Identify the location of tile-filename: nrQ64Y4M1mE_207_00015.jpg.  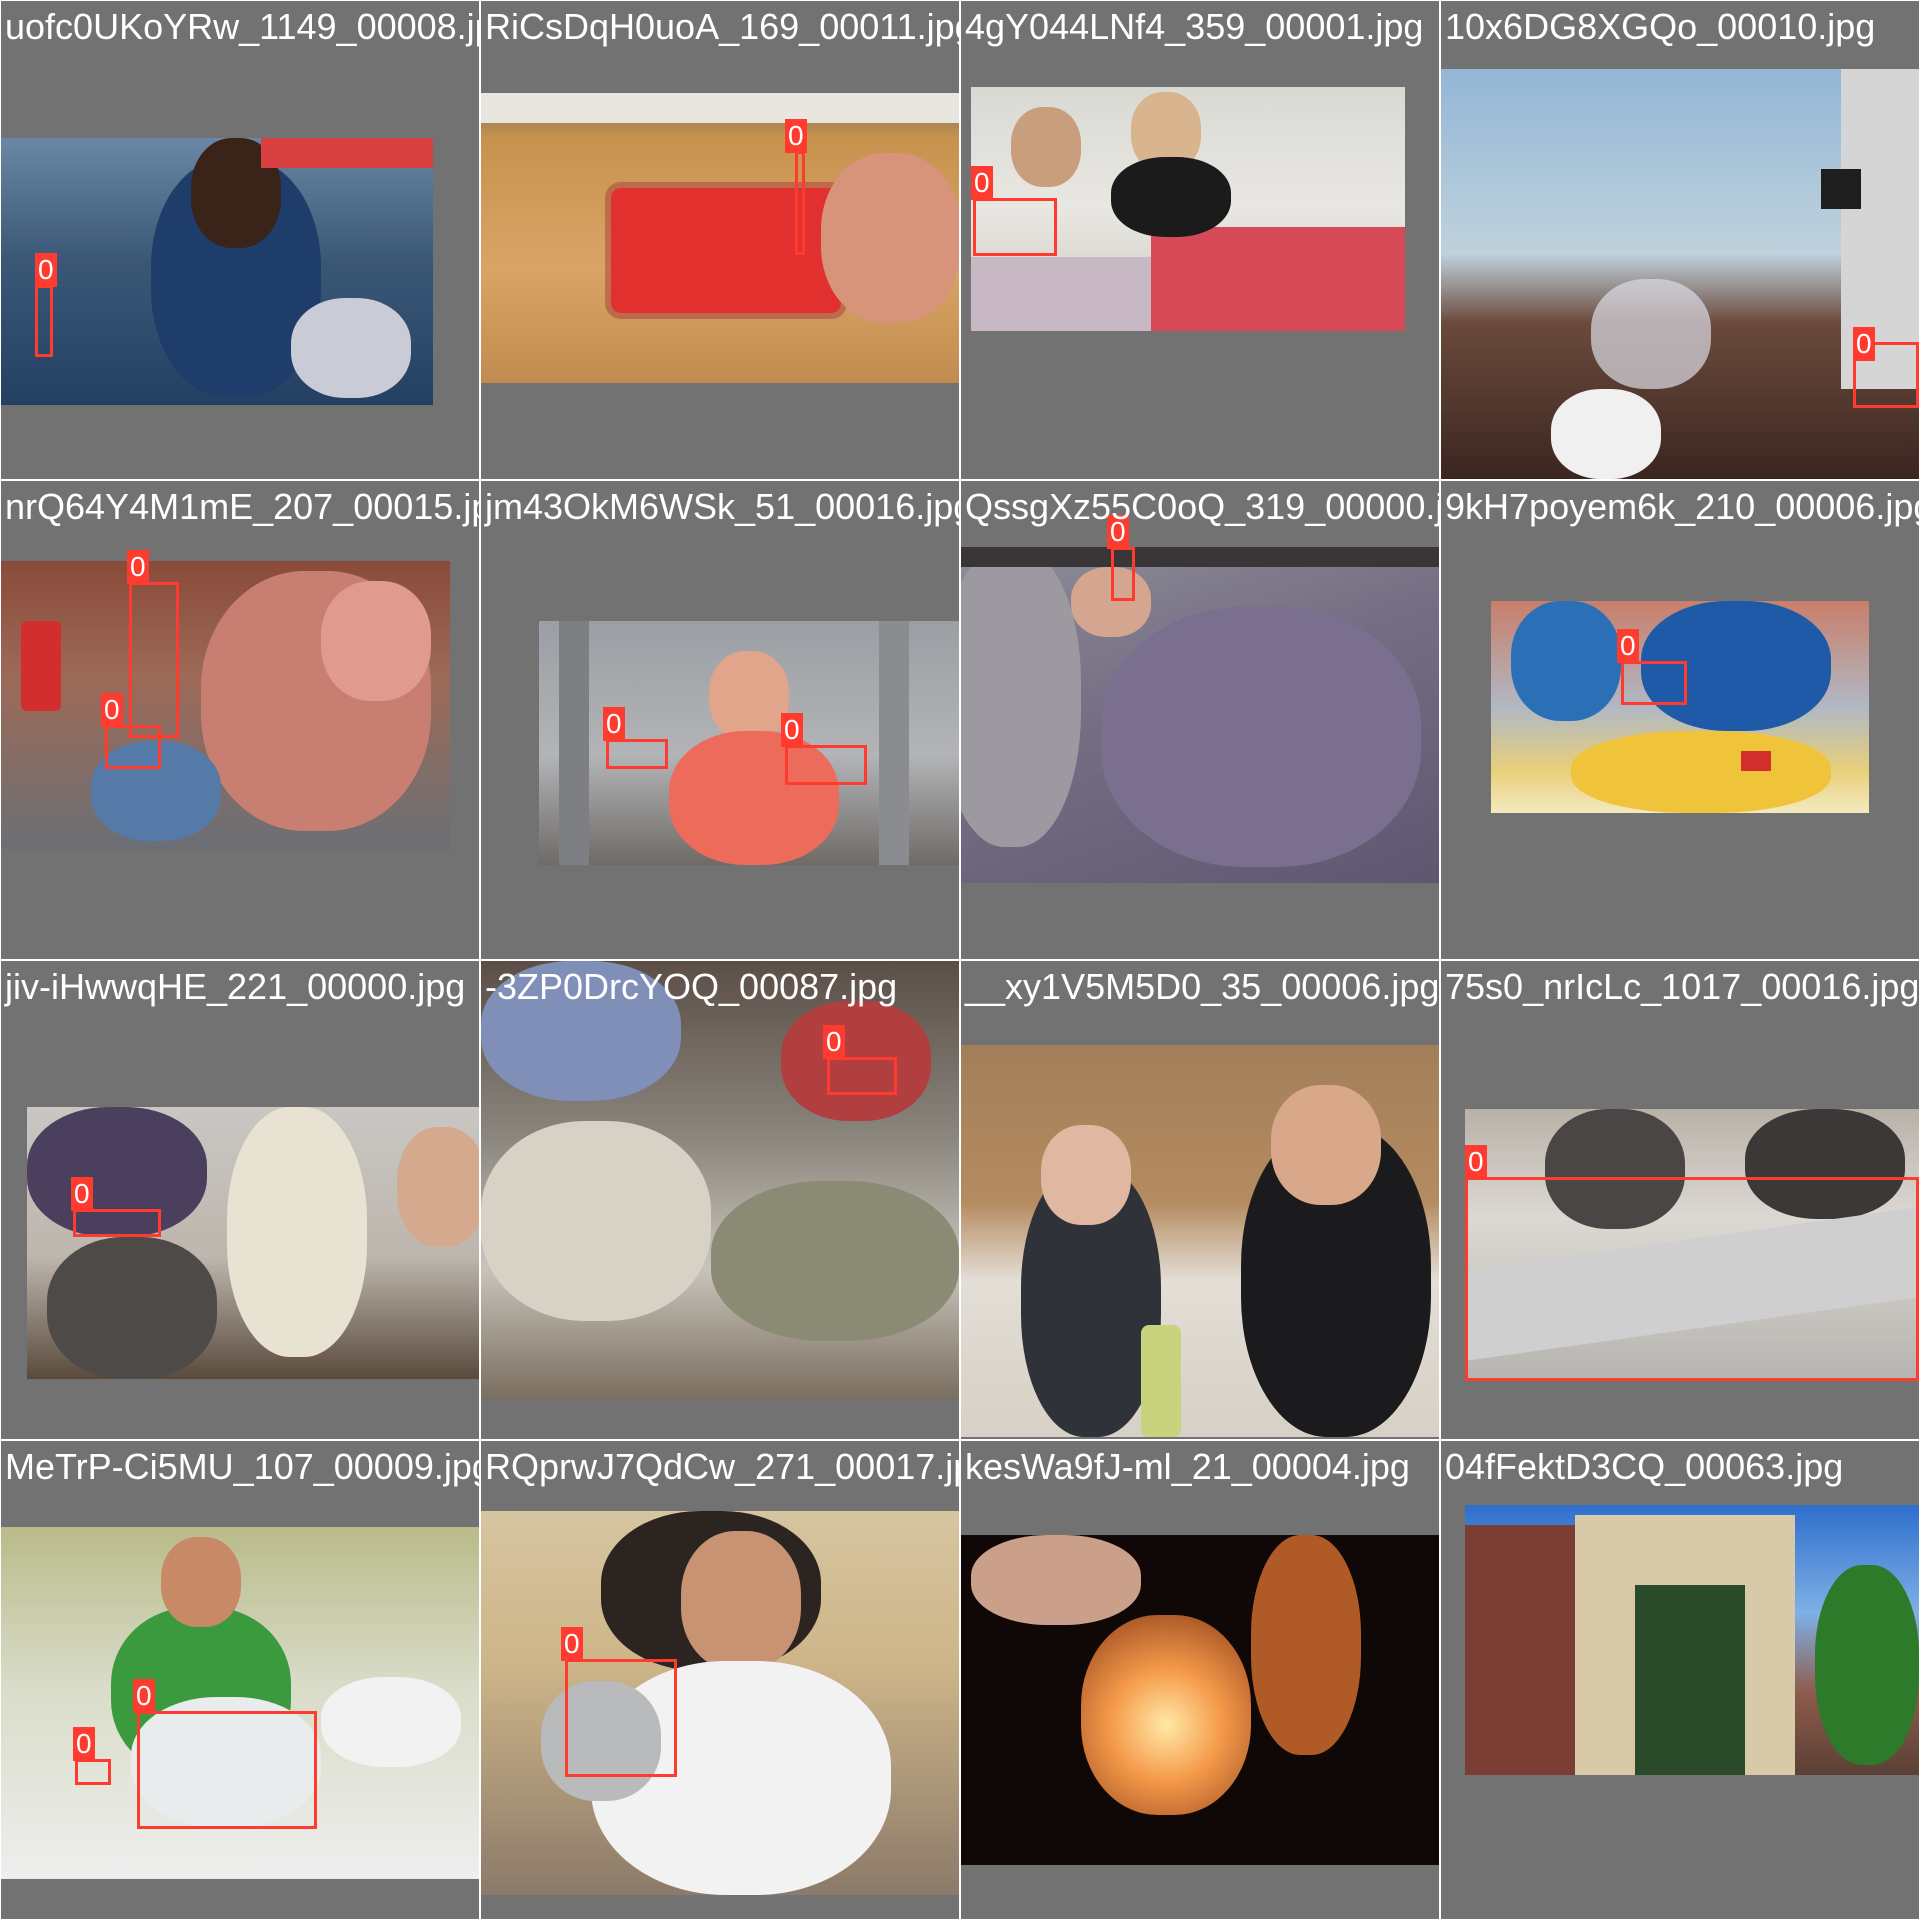
(242, 506).